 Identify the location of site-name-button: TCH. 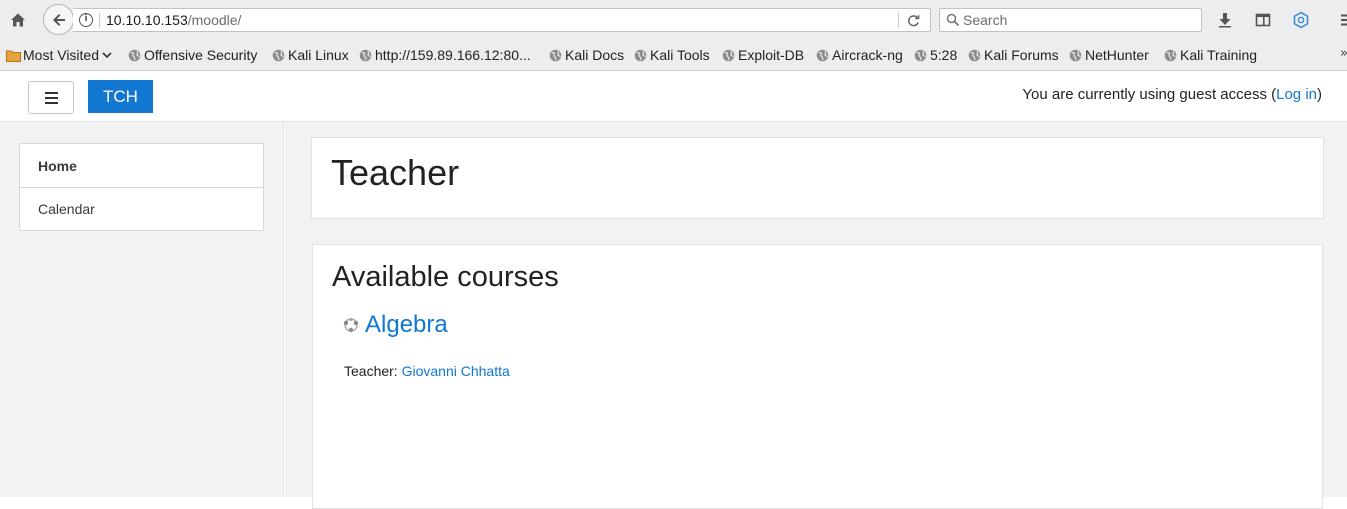
(120, 96).